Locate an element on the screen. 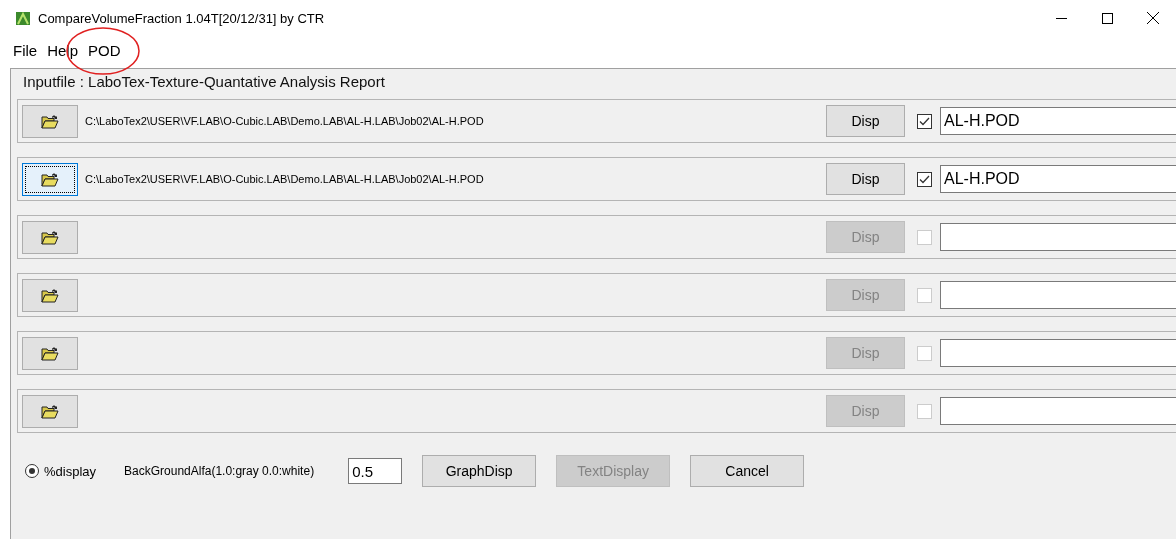 This screenshot has height=539, width=1176. menu-item: File is located at coordinates (25, 50).